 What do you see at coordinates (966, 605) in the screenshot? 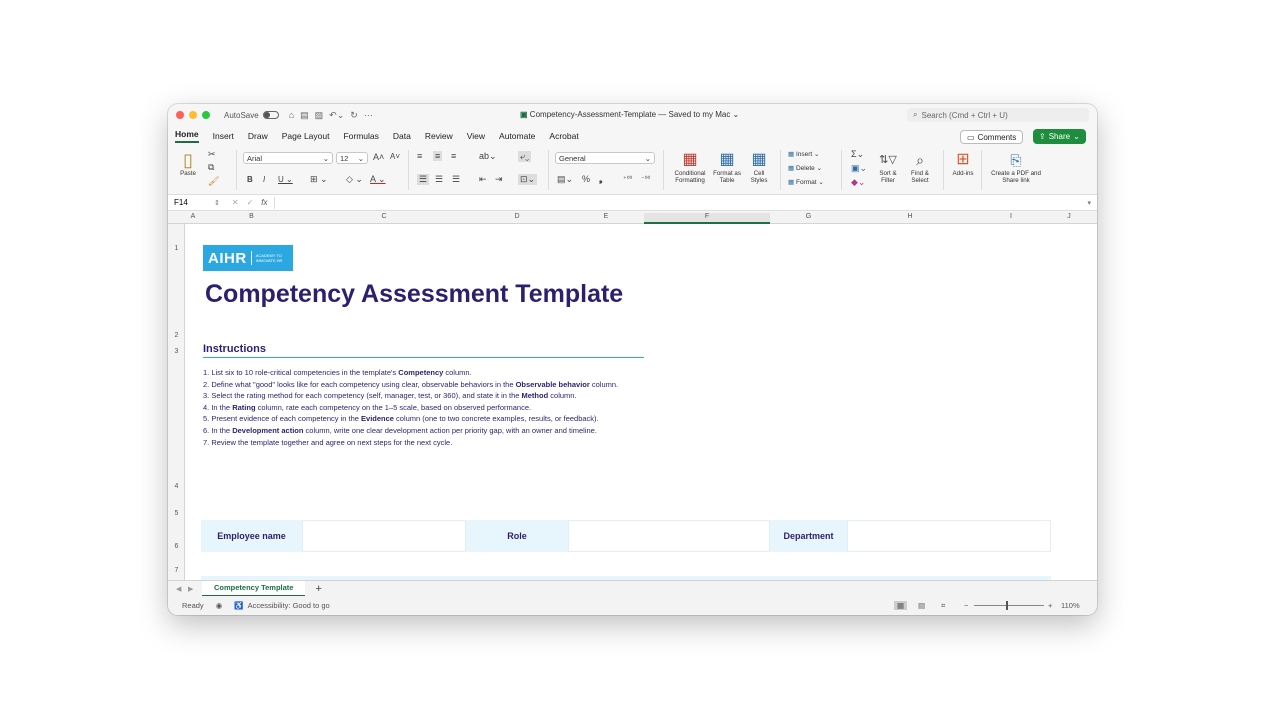
I see `zoom-out-icon: −` at bounding box center [966, 605].